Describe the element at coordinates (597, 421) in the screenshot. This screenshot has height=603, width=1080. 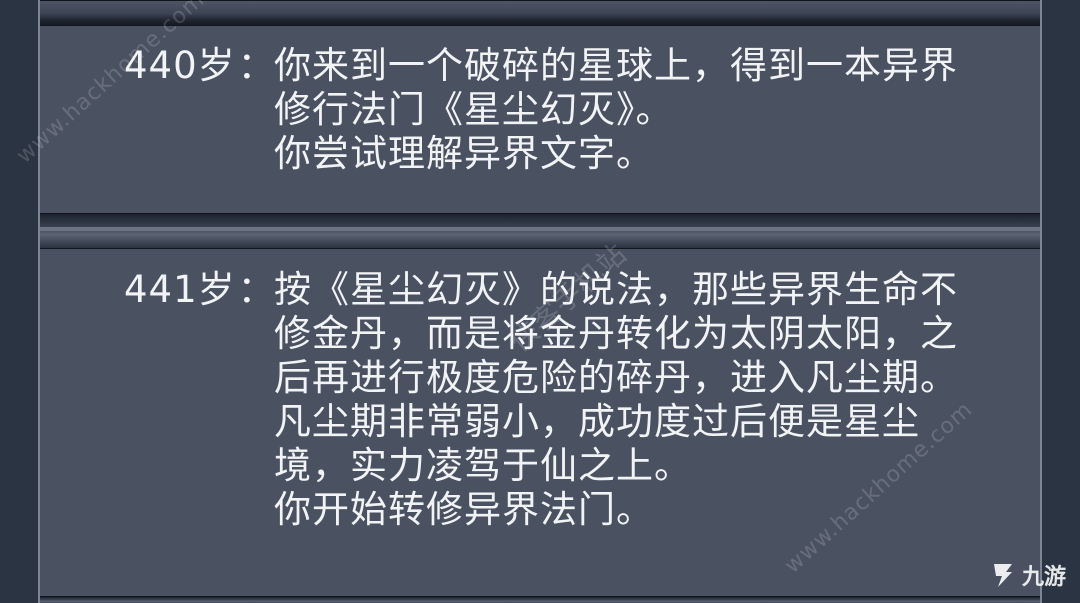
I see `entry-line: 凡尘期非常弱小，成功度过后便是星尘` at that location.